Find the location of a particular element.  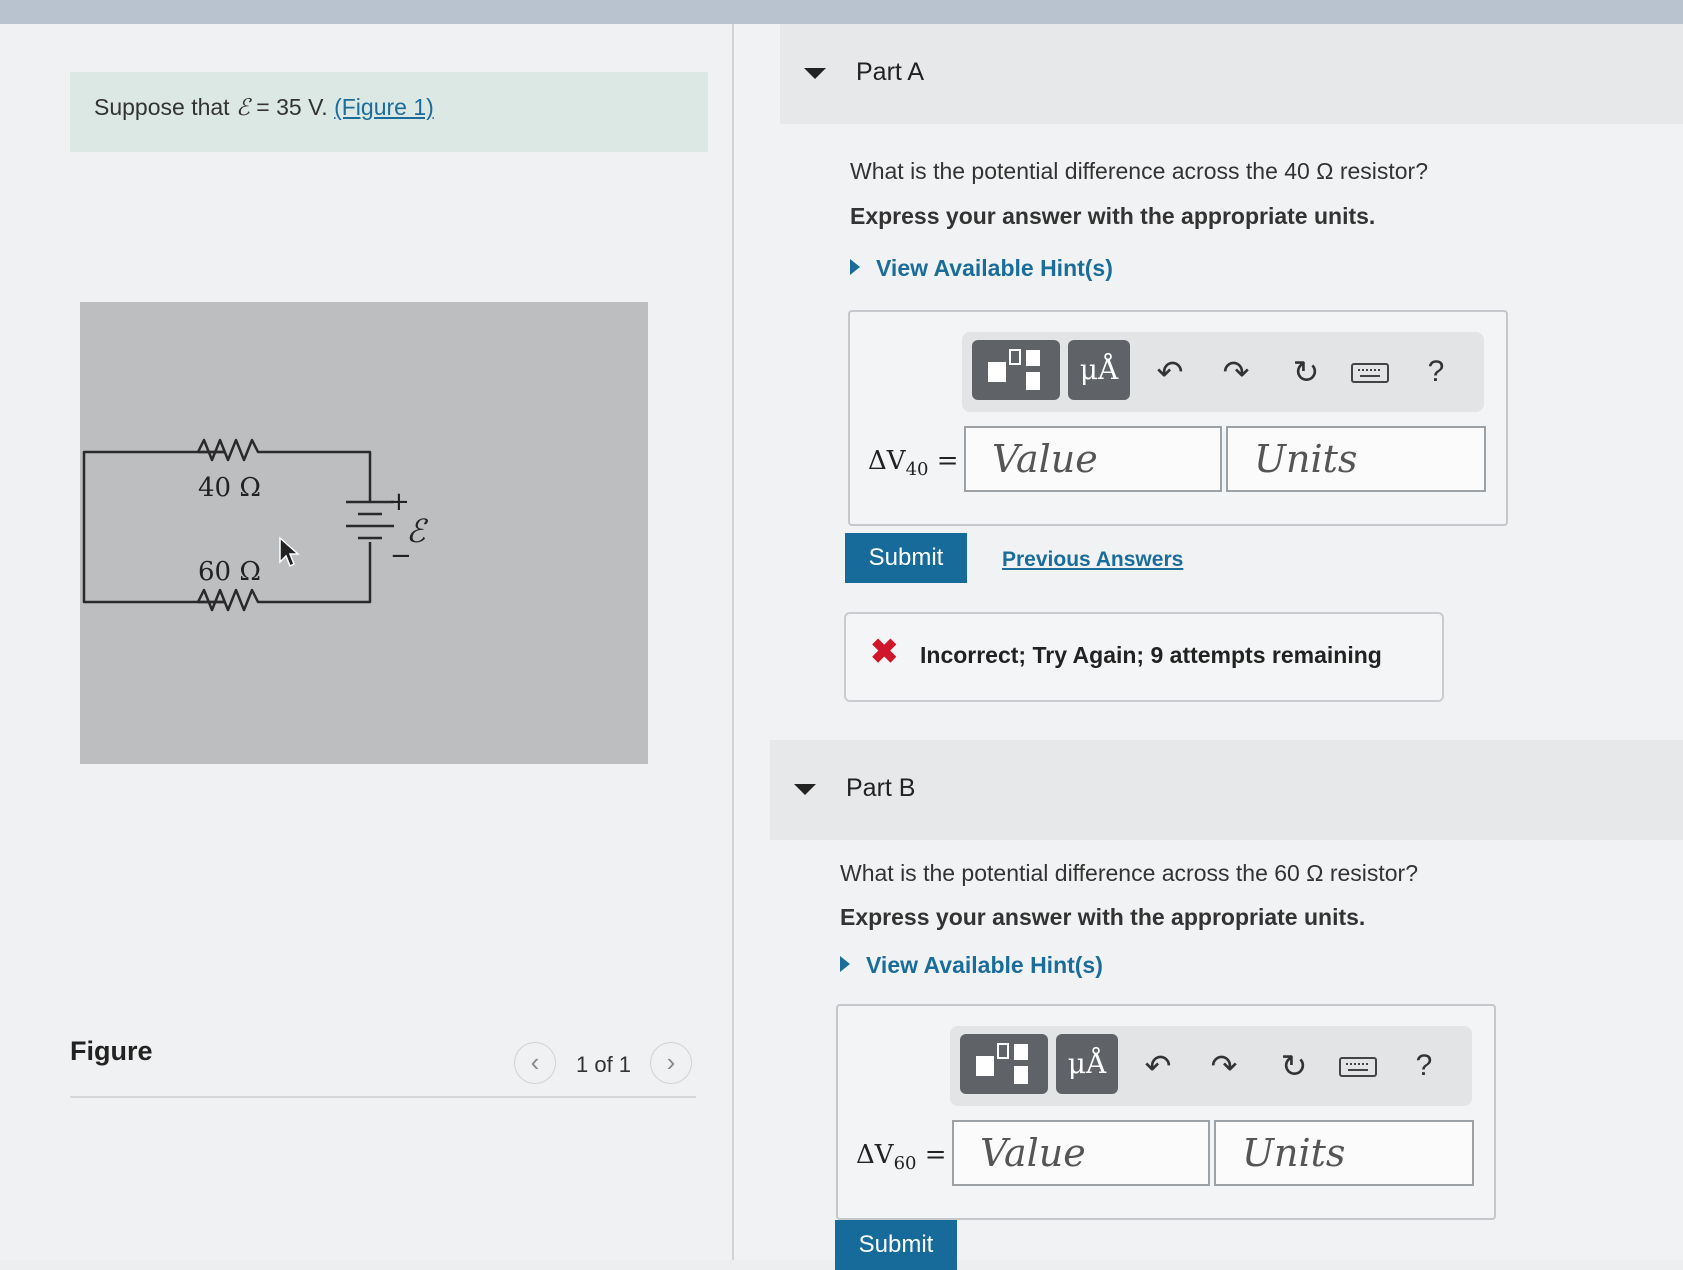

figure-page-count: 1 of 1 is located at coordinates (604, 1064).